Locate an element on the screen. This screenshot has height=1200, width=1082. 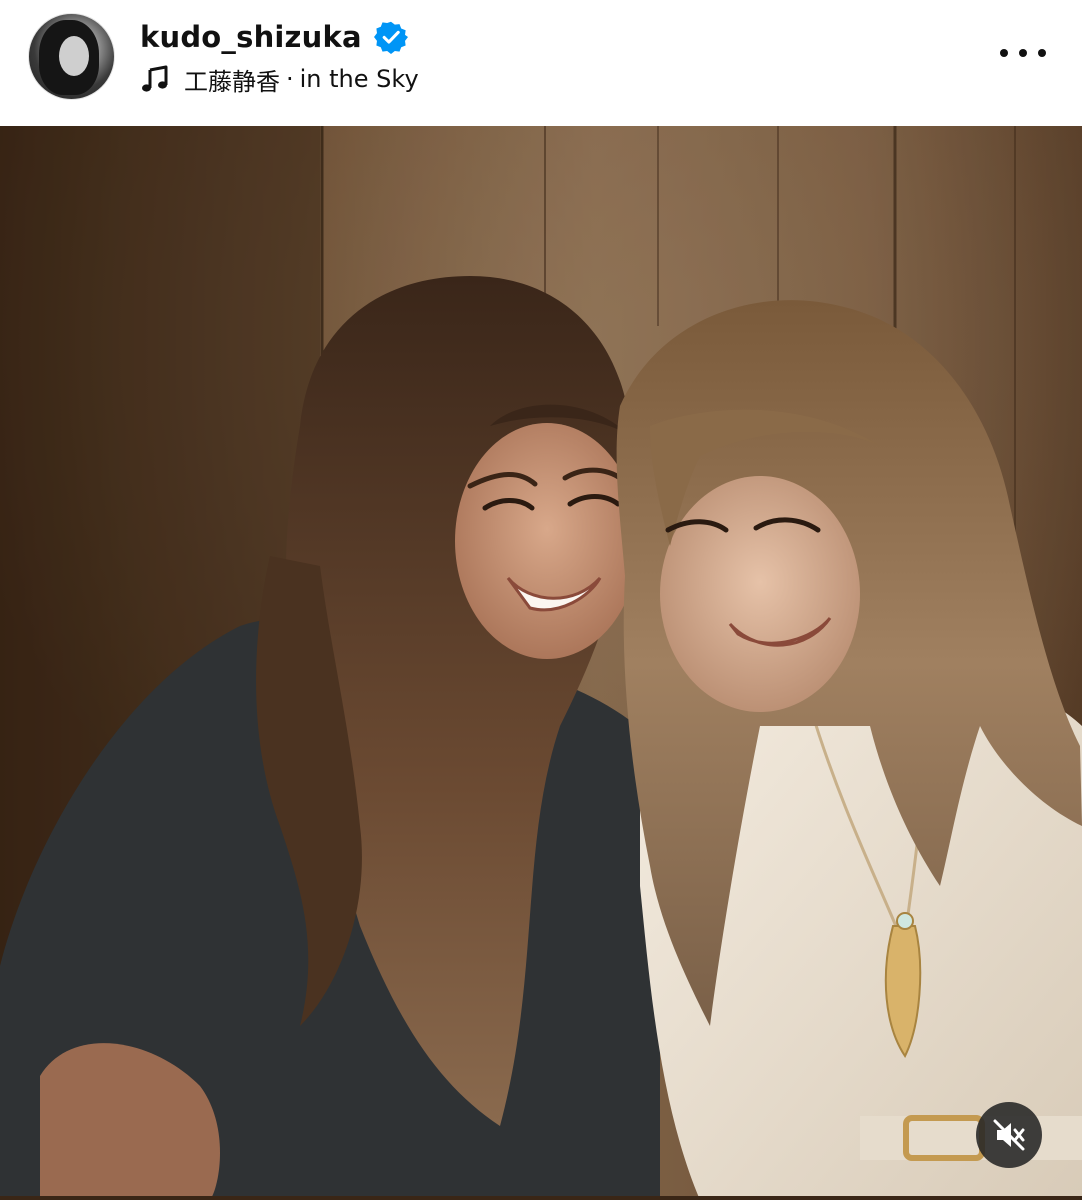
music-attribution: 工藤静香 · in the Sky is located at coordinates (279, 79).